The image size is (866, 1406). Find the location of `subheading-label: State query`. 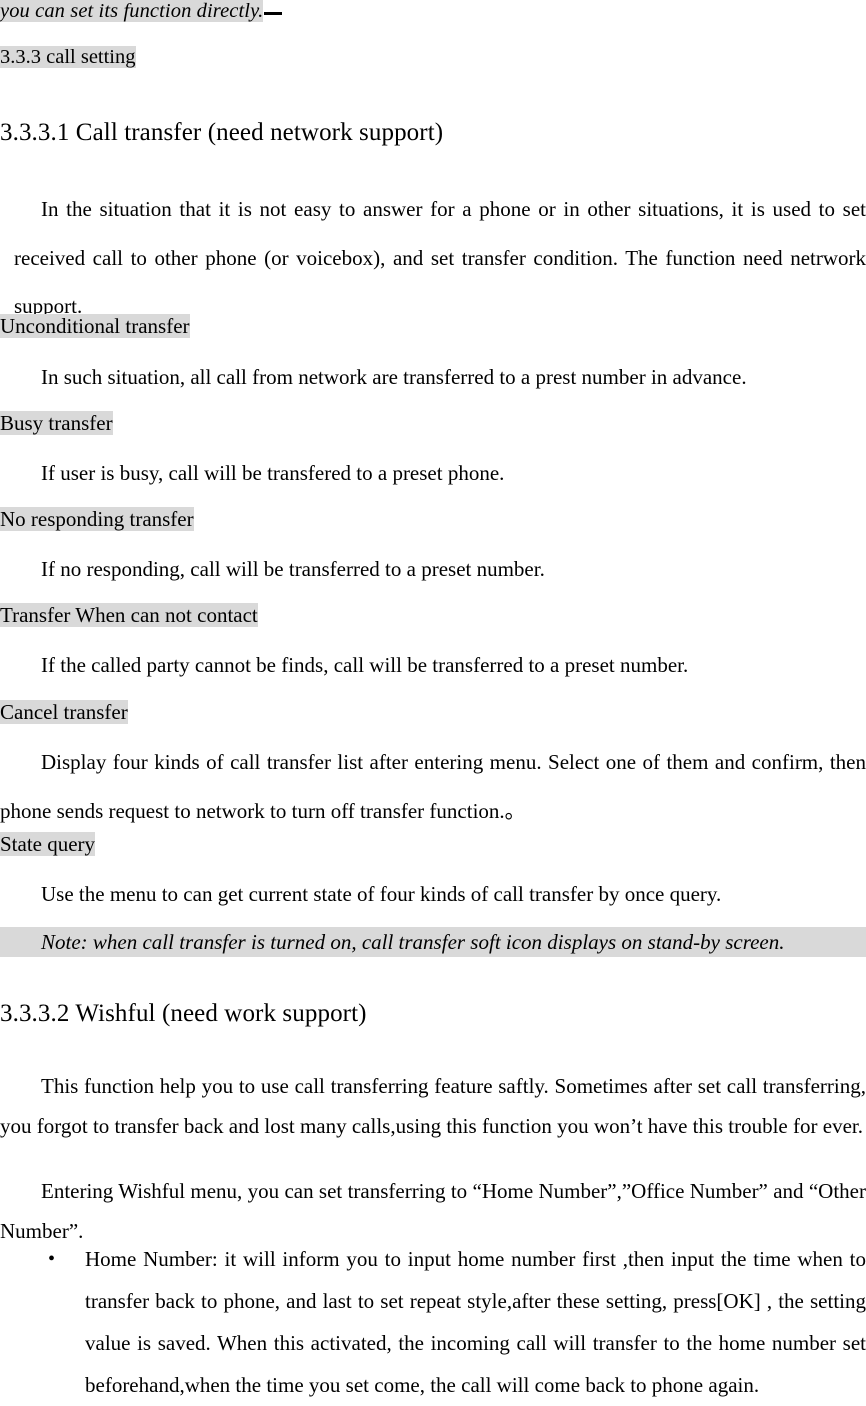

subheading-label: State query is located at coordinates (48, 844).